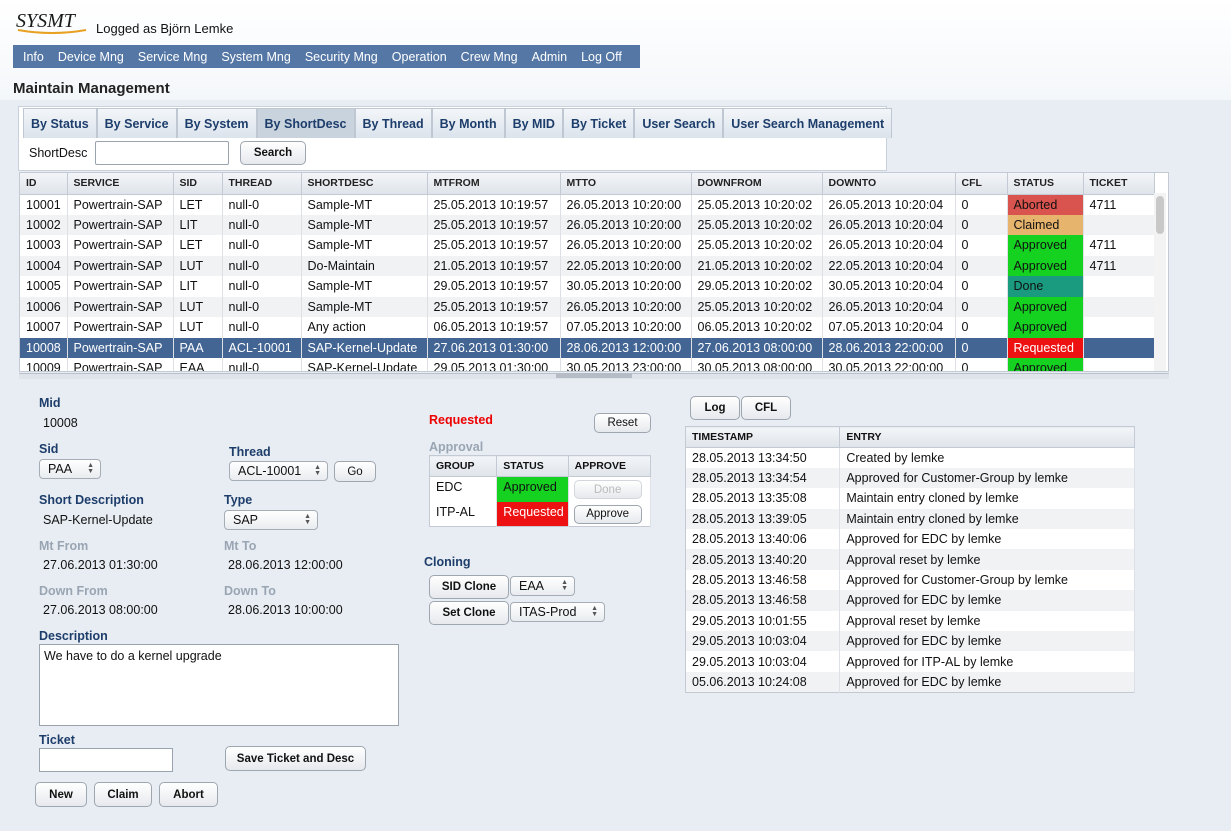 The width and height of the screenshot is (1231, 831). I want to click on tab-by-mid: By MID, so click(533, 123).